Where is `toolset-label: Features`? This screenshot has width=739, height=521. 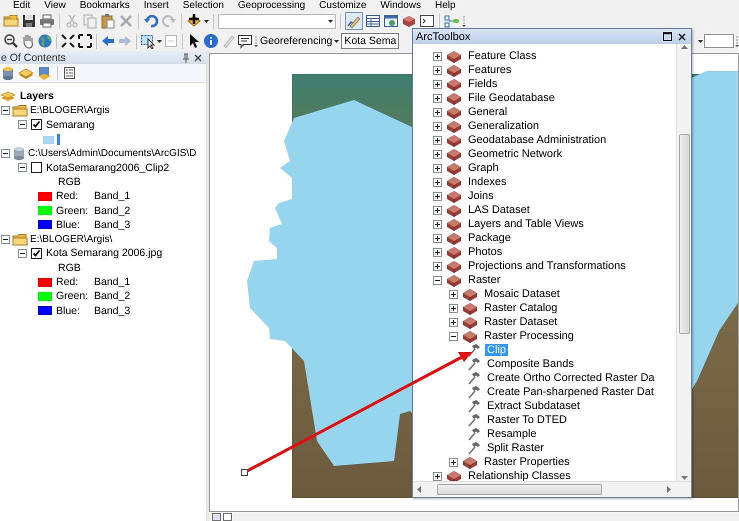
toolset-label: Features is located at coordinates (490, 70).